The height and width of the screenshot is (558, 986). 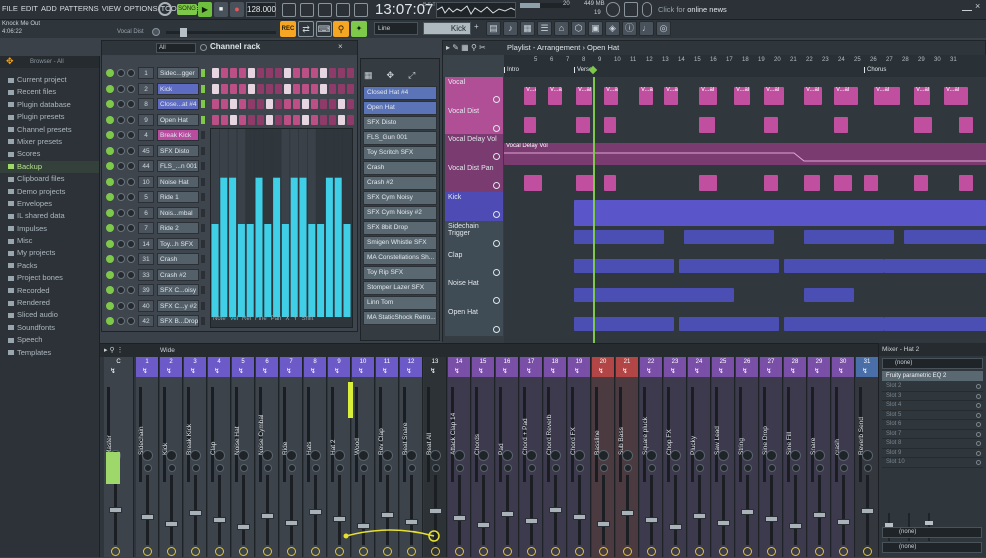 What do you see at coordinates (49, 167) in the screenshot?
I see `browser-item: Backup` at bounding box center [49, 167].